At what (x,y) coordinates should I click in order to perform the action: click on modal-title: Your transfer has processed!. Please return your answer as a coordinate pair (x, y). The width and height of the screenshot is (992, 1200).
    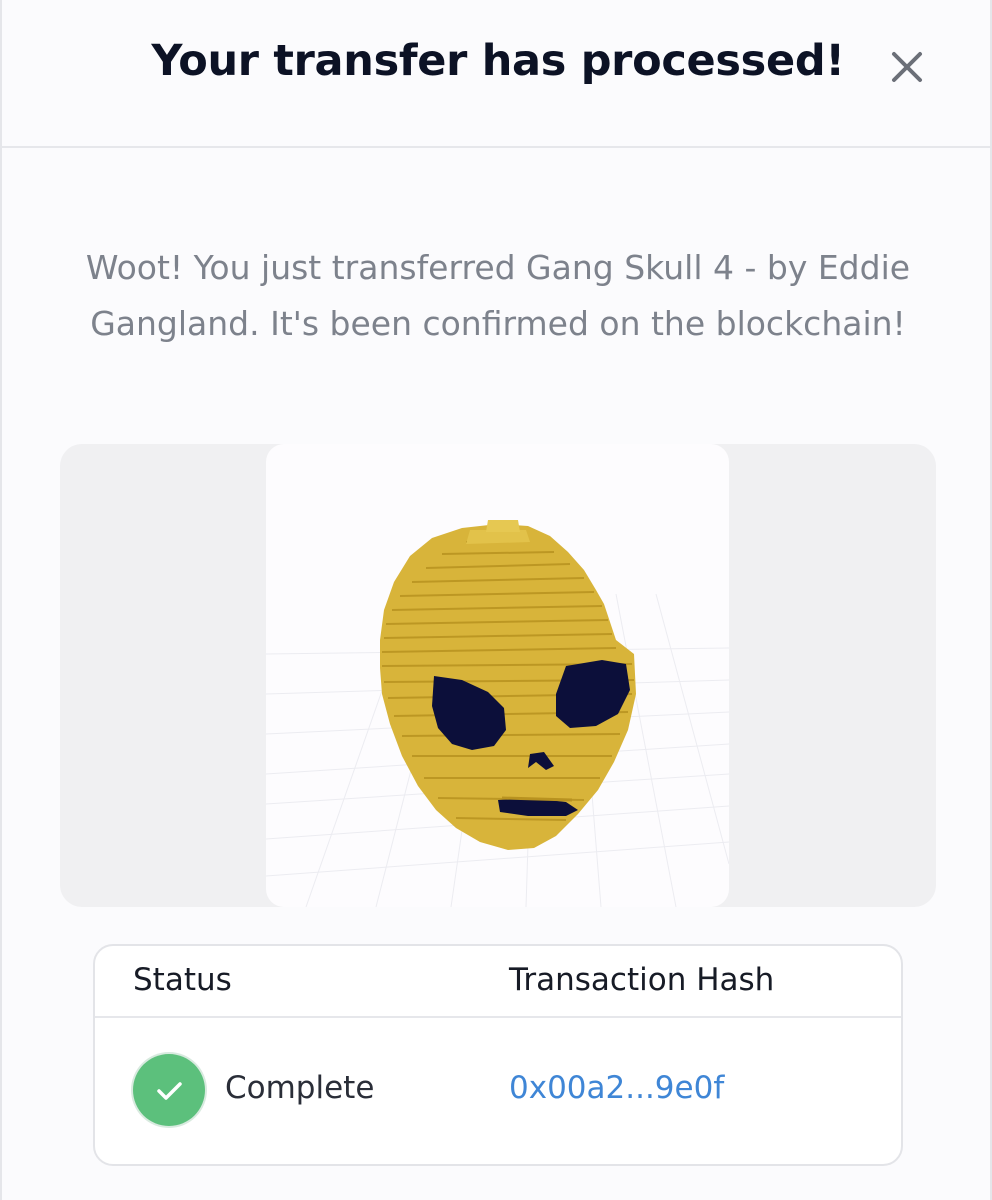
    Looking at the image, I should click on (498, 61).